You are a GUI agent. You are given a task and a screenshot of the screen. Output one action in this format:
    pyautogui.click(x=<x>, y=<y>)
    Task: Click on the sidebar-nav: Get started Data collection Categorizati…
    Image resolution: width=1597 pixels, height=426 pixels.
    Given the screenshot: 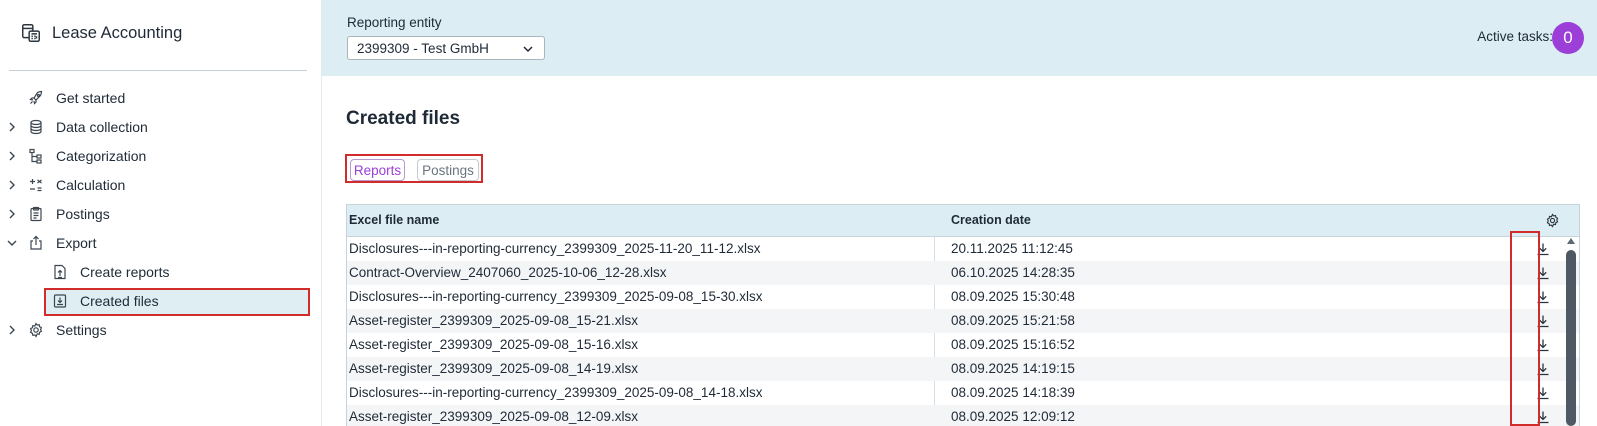 What is the action you would take?
    pyautogui.click(x=161, y=214)
    